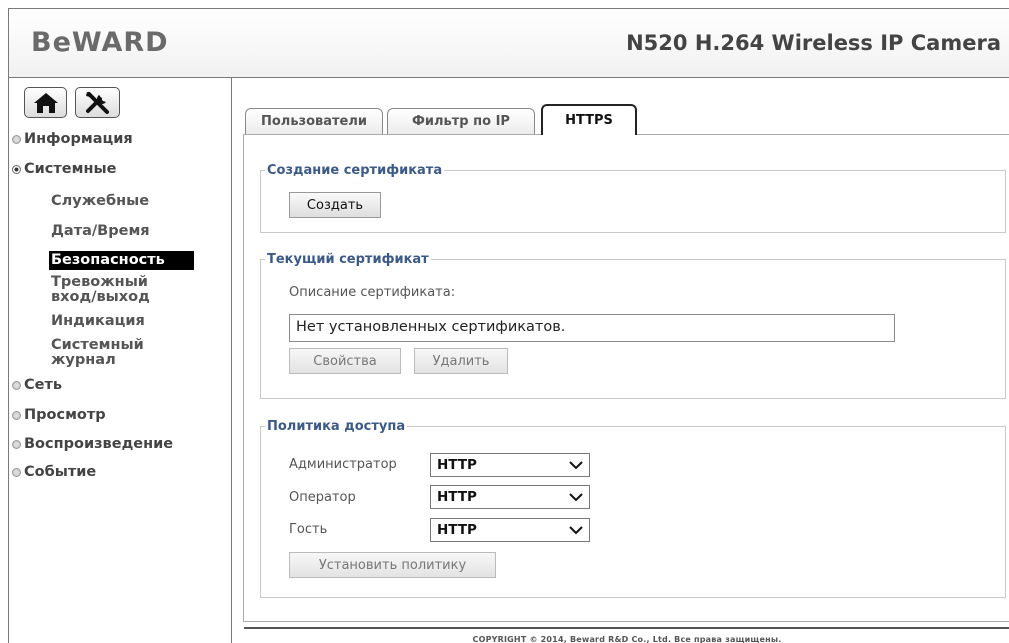 The height and width of the screenshot is (643, 1009). Describe the element at coordinates (308, 529) in the screenshot. I see `guest-label: Гость` at that location.